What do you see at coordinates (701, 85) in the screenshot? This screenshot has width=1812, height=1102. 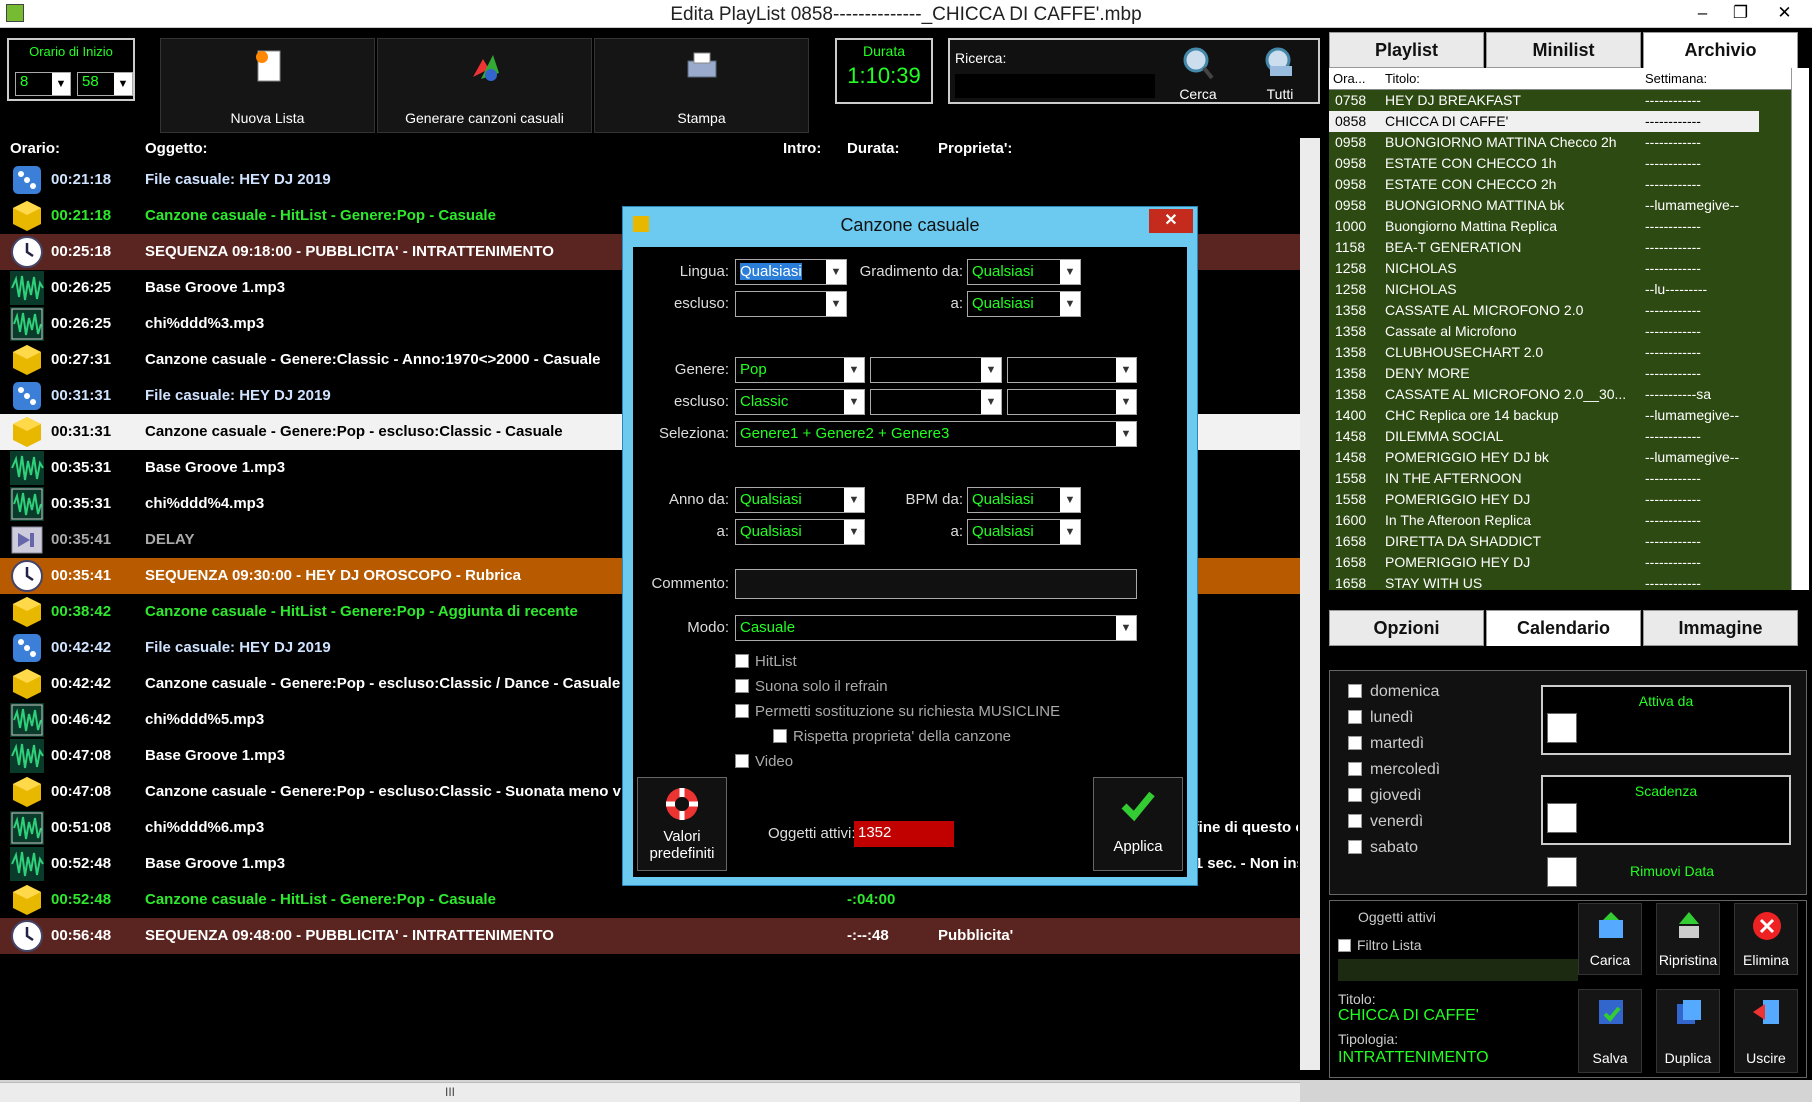 I see `print-button: Stampa` at bounding box center [701, 85].